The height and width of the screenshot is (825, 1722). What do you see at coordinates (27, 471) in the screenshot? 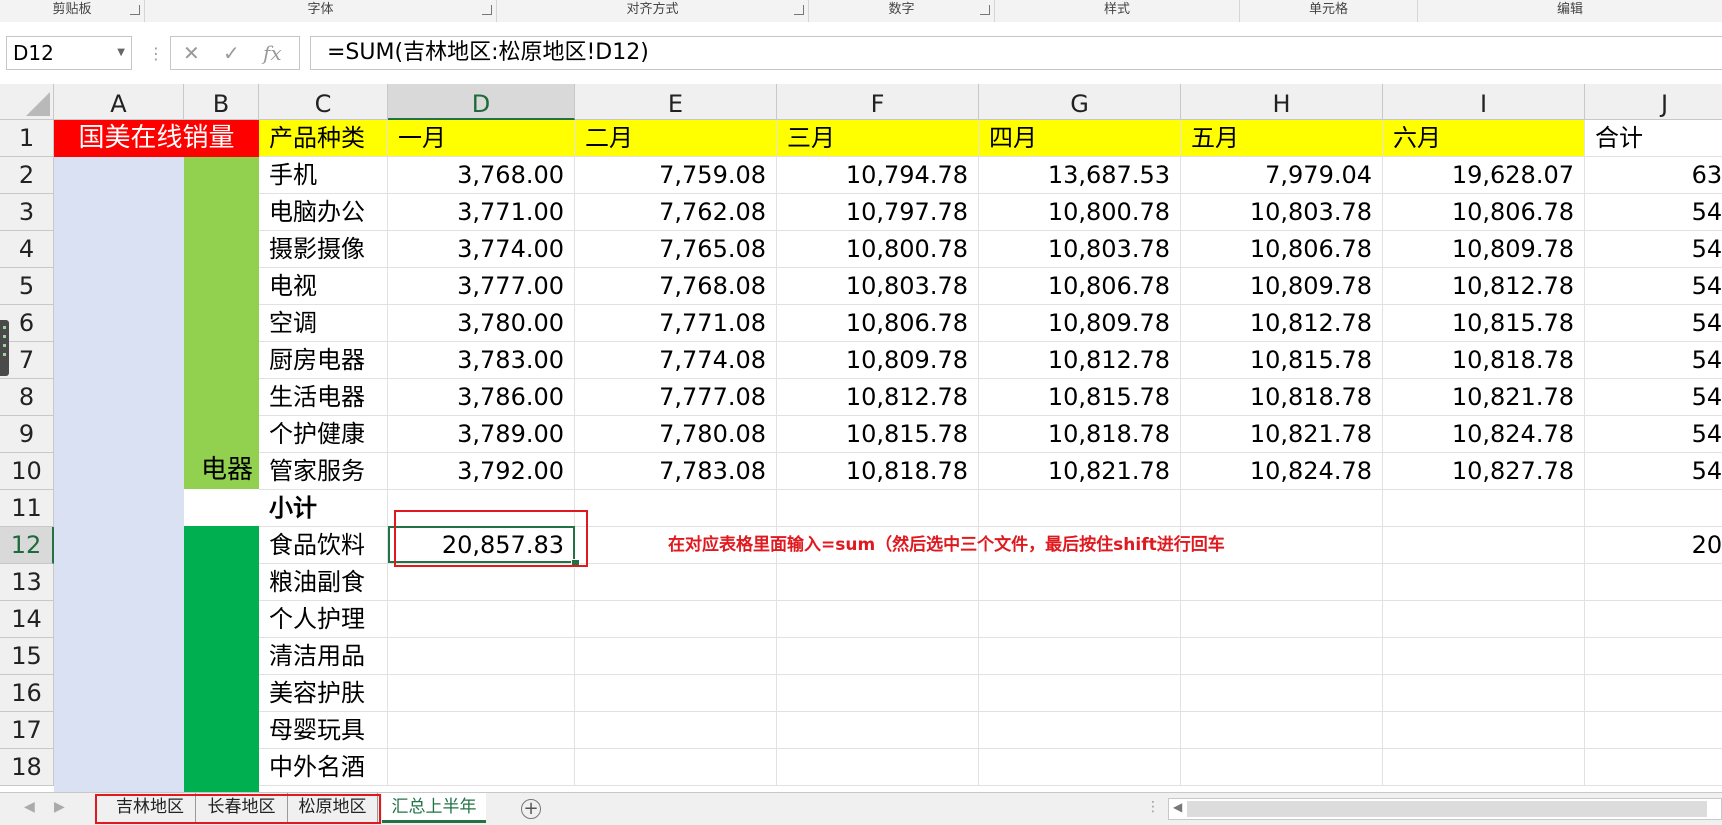
I see `row-header-10: 10` at bounding box center [27, 471].